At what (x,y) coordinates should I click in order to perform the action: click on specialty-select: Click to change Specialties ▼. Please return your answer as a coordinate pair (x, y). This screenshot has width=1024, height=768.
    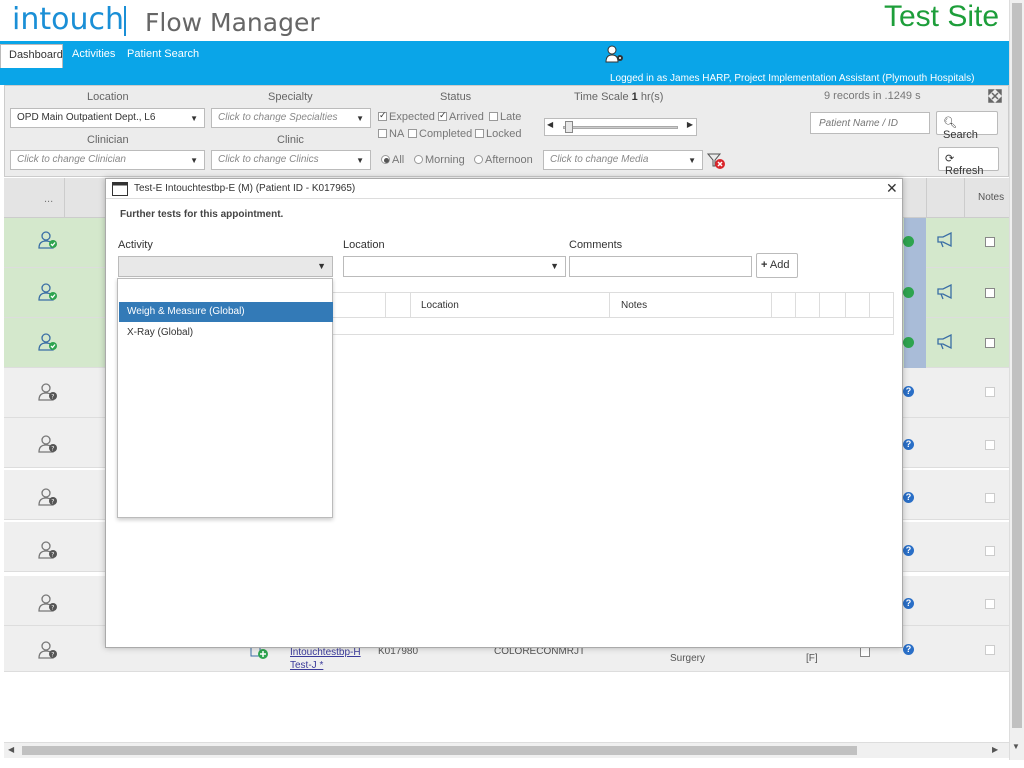
    Looking at the image, I should click on (291, 118).